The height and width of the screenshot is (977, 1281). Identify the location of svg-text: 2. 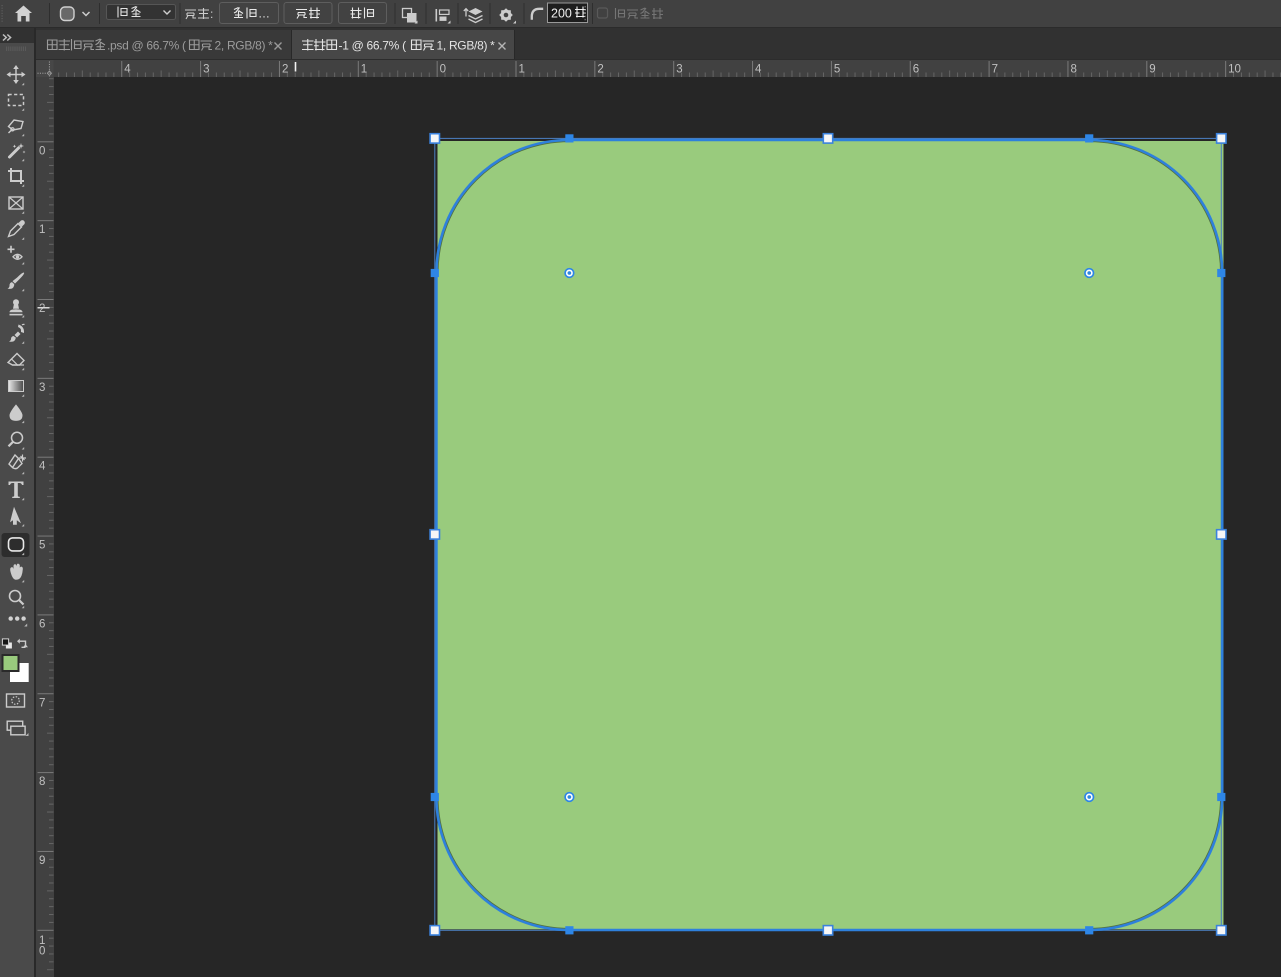
(42, 309).